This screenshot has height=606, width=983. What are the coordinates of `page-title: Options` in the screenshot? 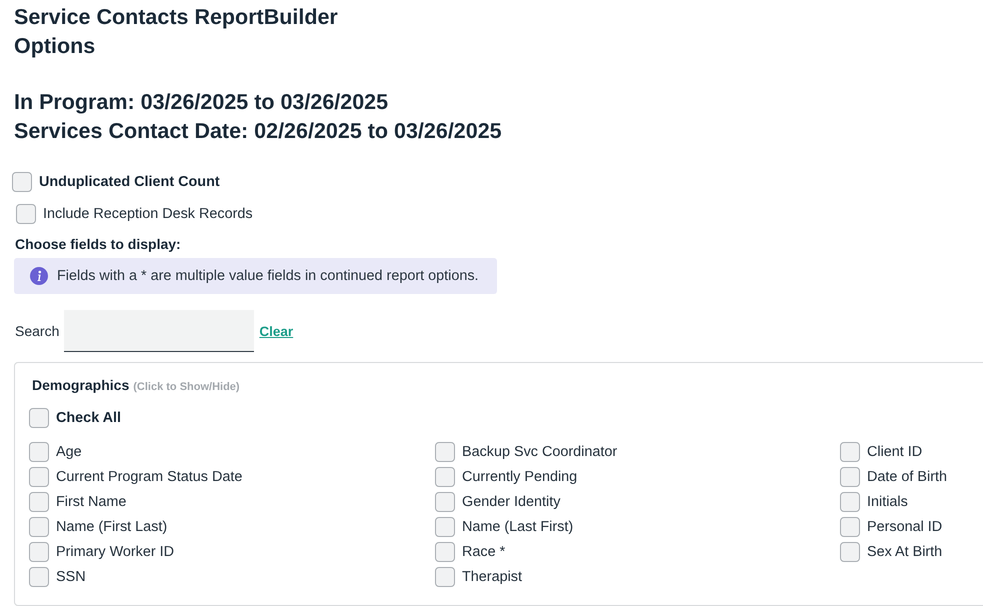 It's located at (55, 46).